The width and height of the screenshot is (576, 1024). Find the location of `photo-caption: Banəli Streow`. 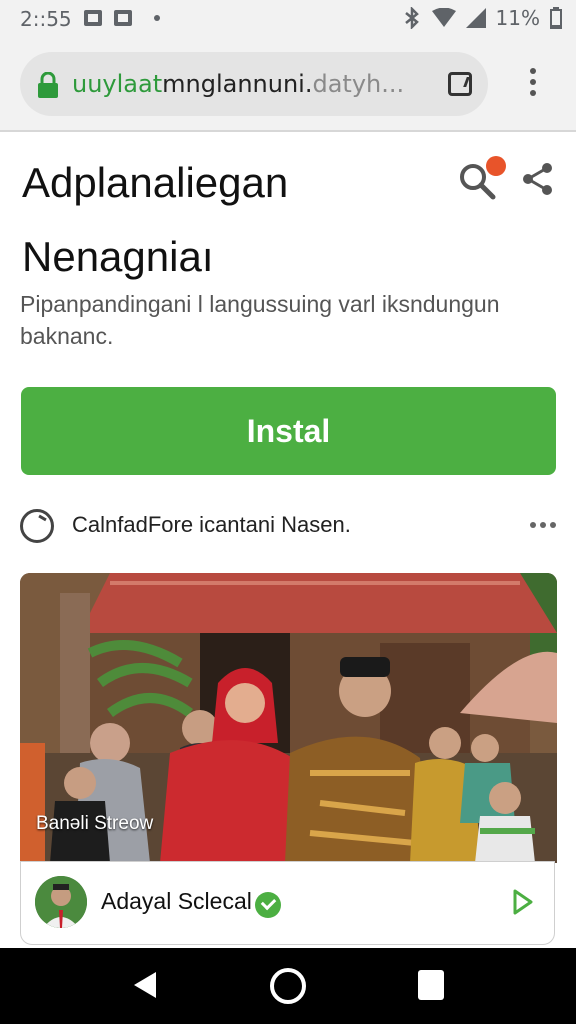

photo-caption: Banəli Streow is located at coordinates (95, 823).